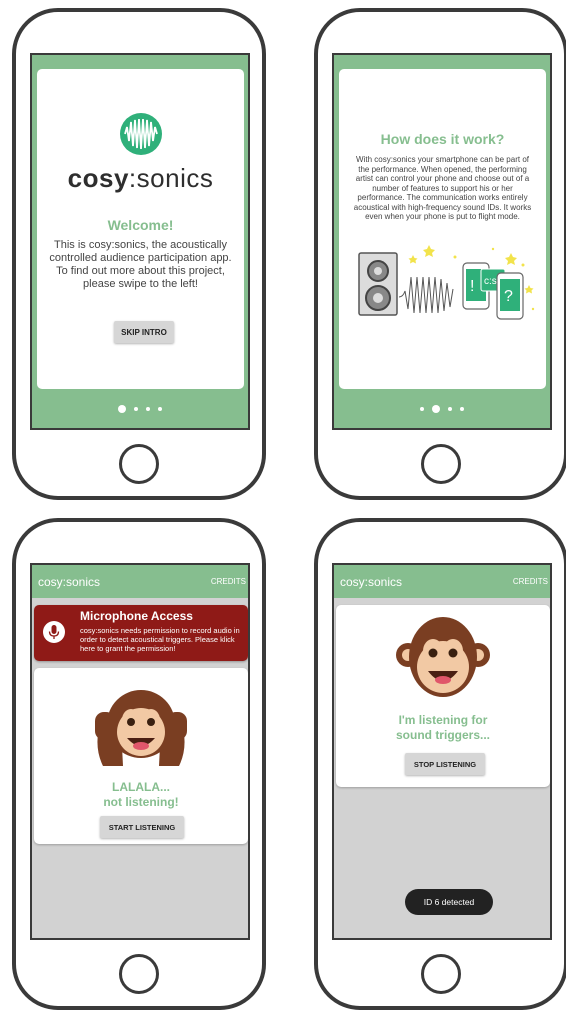 This screenshot has height=1020, width=566. I want to click on svg-text: c:s, so click(490, 281).